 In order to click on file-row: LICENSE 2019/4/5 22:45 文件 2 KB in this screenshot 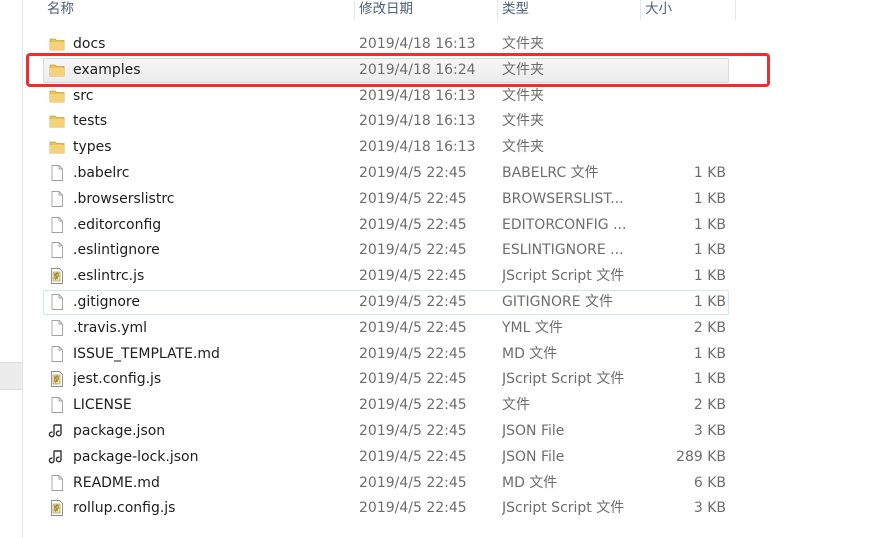, I will do `click(386, 405)`.